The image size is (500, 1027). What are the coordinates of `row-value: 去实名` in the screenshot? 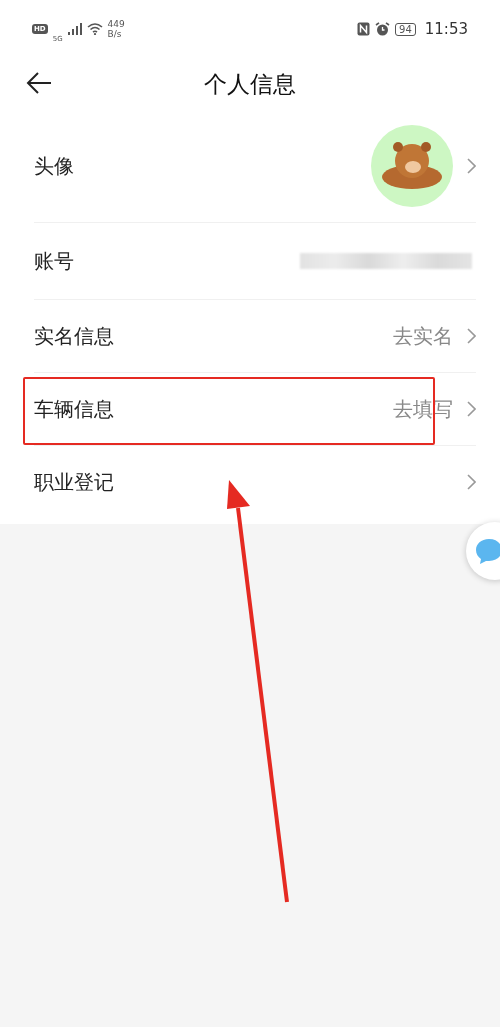 It's located at (423, 336).